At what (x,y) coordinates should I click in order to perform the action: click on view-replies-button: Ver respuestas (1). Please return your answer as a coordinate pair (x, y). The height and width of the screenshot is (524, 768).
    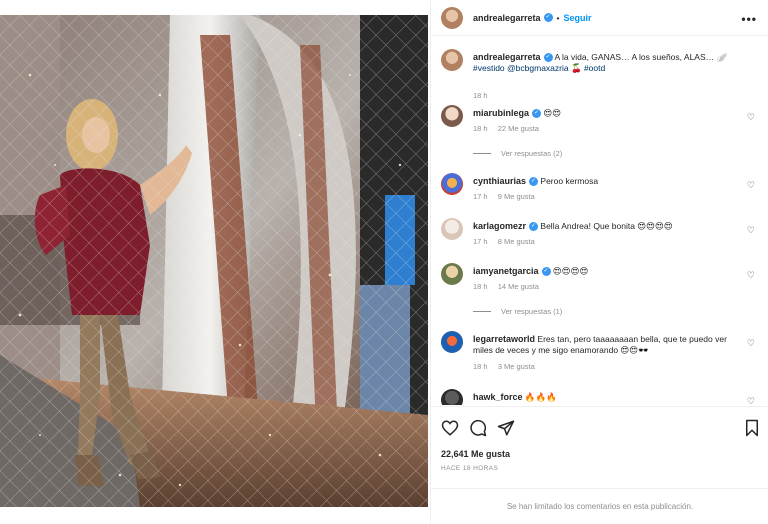
    Looking at the image, I should click on (517, 311).